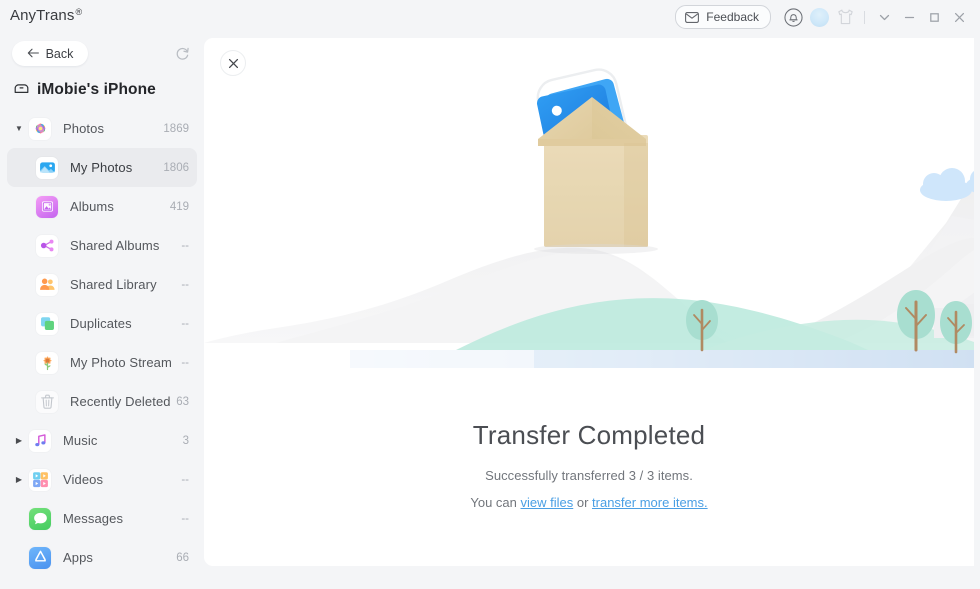  Describe the element at coordinates (115, 245) in the screenshot. I see `sidebar-item-label: Shared Albums` at that location.